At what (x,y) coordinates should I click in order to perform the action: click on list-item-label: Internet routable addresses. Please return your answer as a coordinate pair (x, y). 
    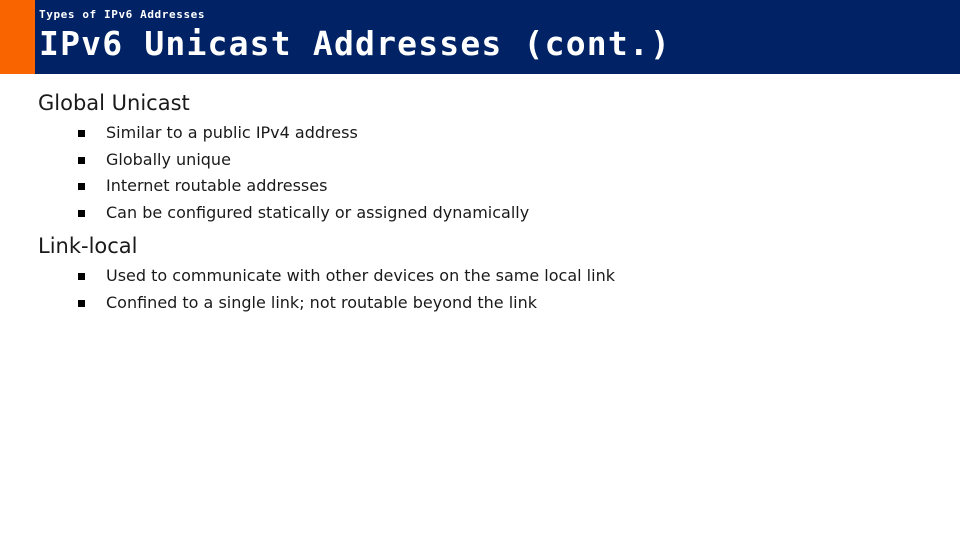
    Looking at the image, I should click on (217, 185).